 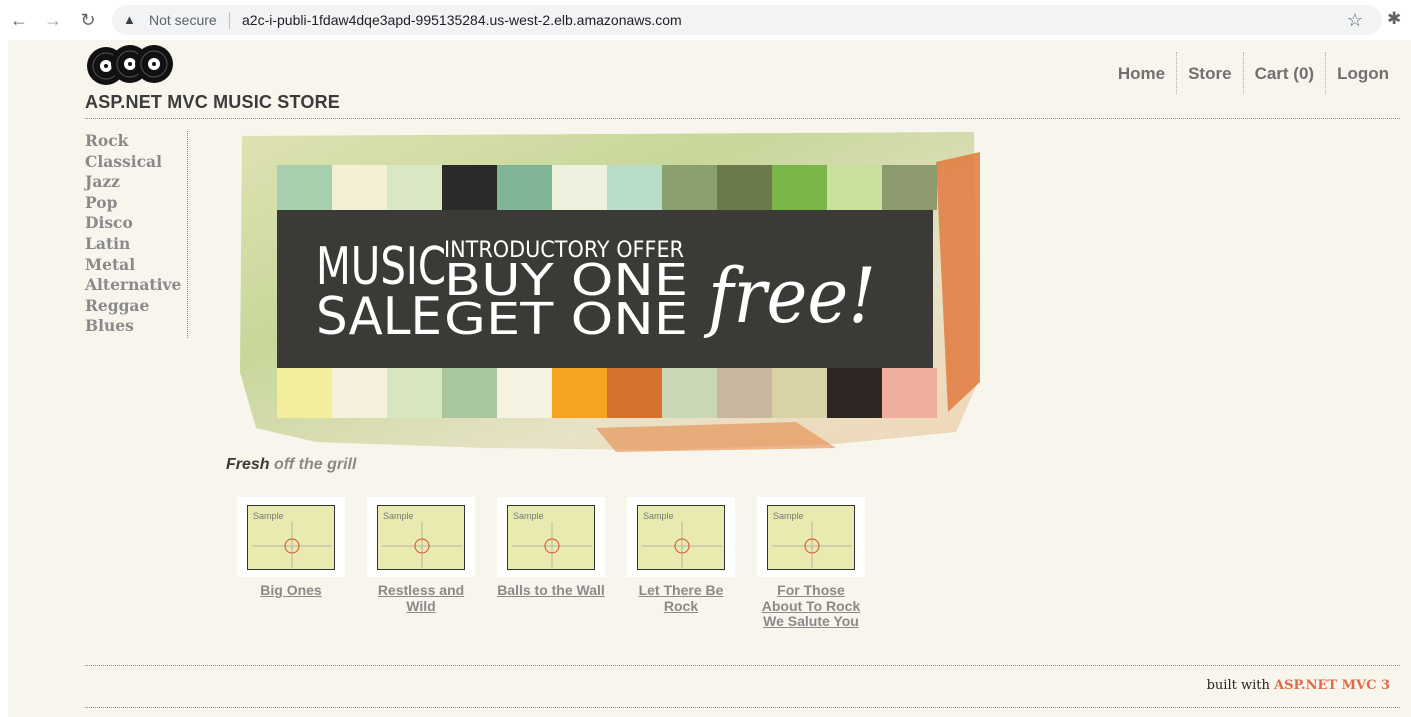 I want to click on footer-built-with: built with, so click(x=1238, y=685).